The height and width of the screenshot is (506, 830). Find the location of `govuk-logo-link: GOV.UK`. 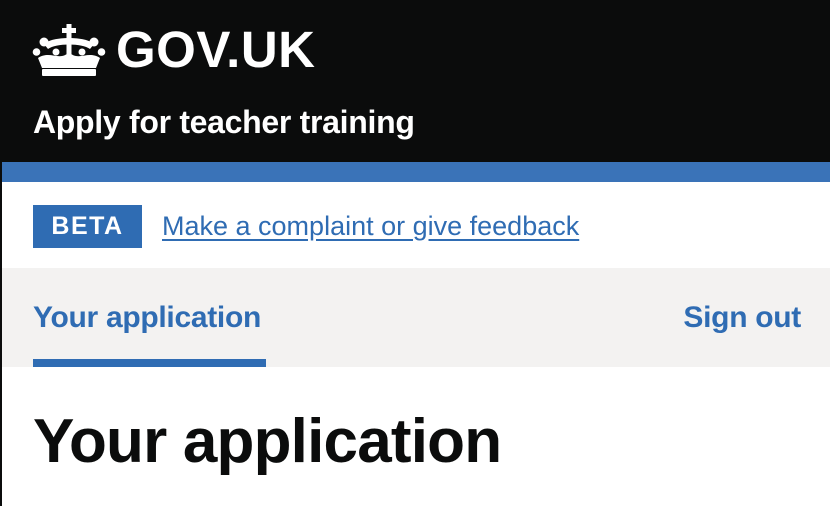

govuk-logo-link: GOV.UK is located at coordinates (174, 50).